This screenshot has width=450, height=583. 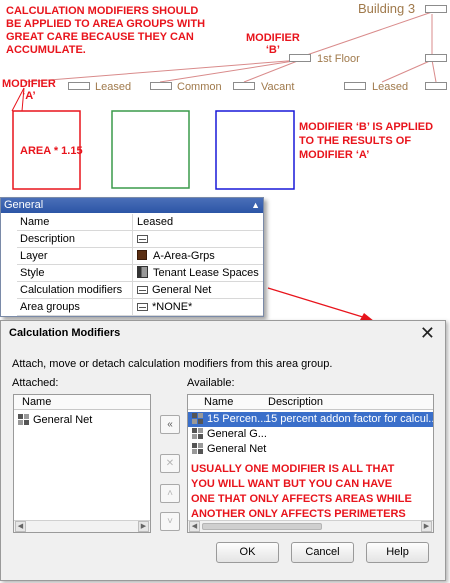 What do you see at coordinates (219, 402) in the screenshot?
I see `available-name-header: Name` at bounding box center [219, 402].